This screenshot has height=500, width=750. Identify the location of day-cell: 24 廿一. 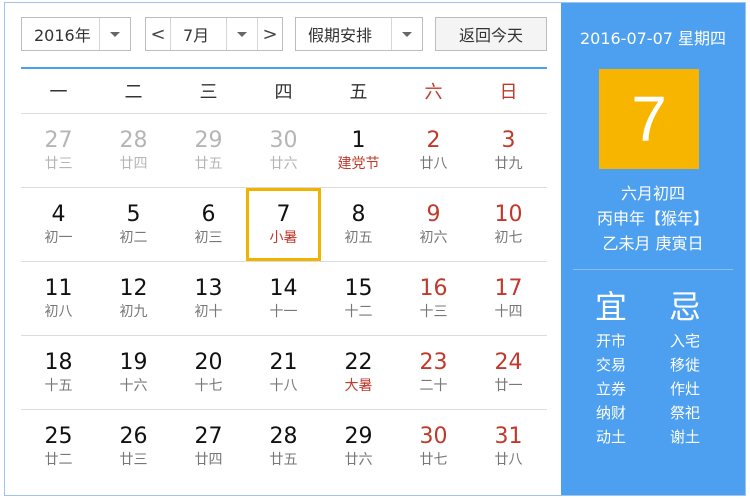
(508, 372).